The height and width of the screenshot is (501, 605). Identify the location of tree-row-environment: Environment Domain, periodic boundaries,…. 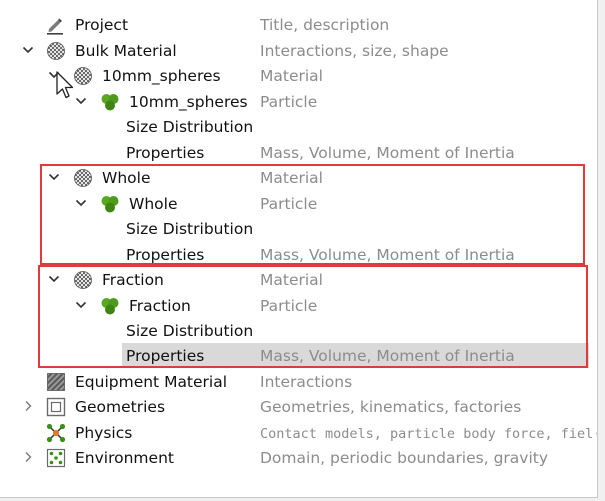
(298, 458).